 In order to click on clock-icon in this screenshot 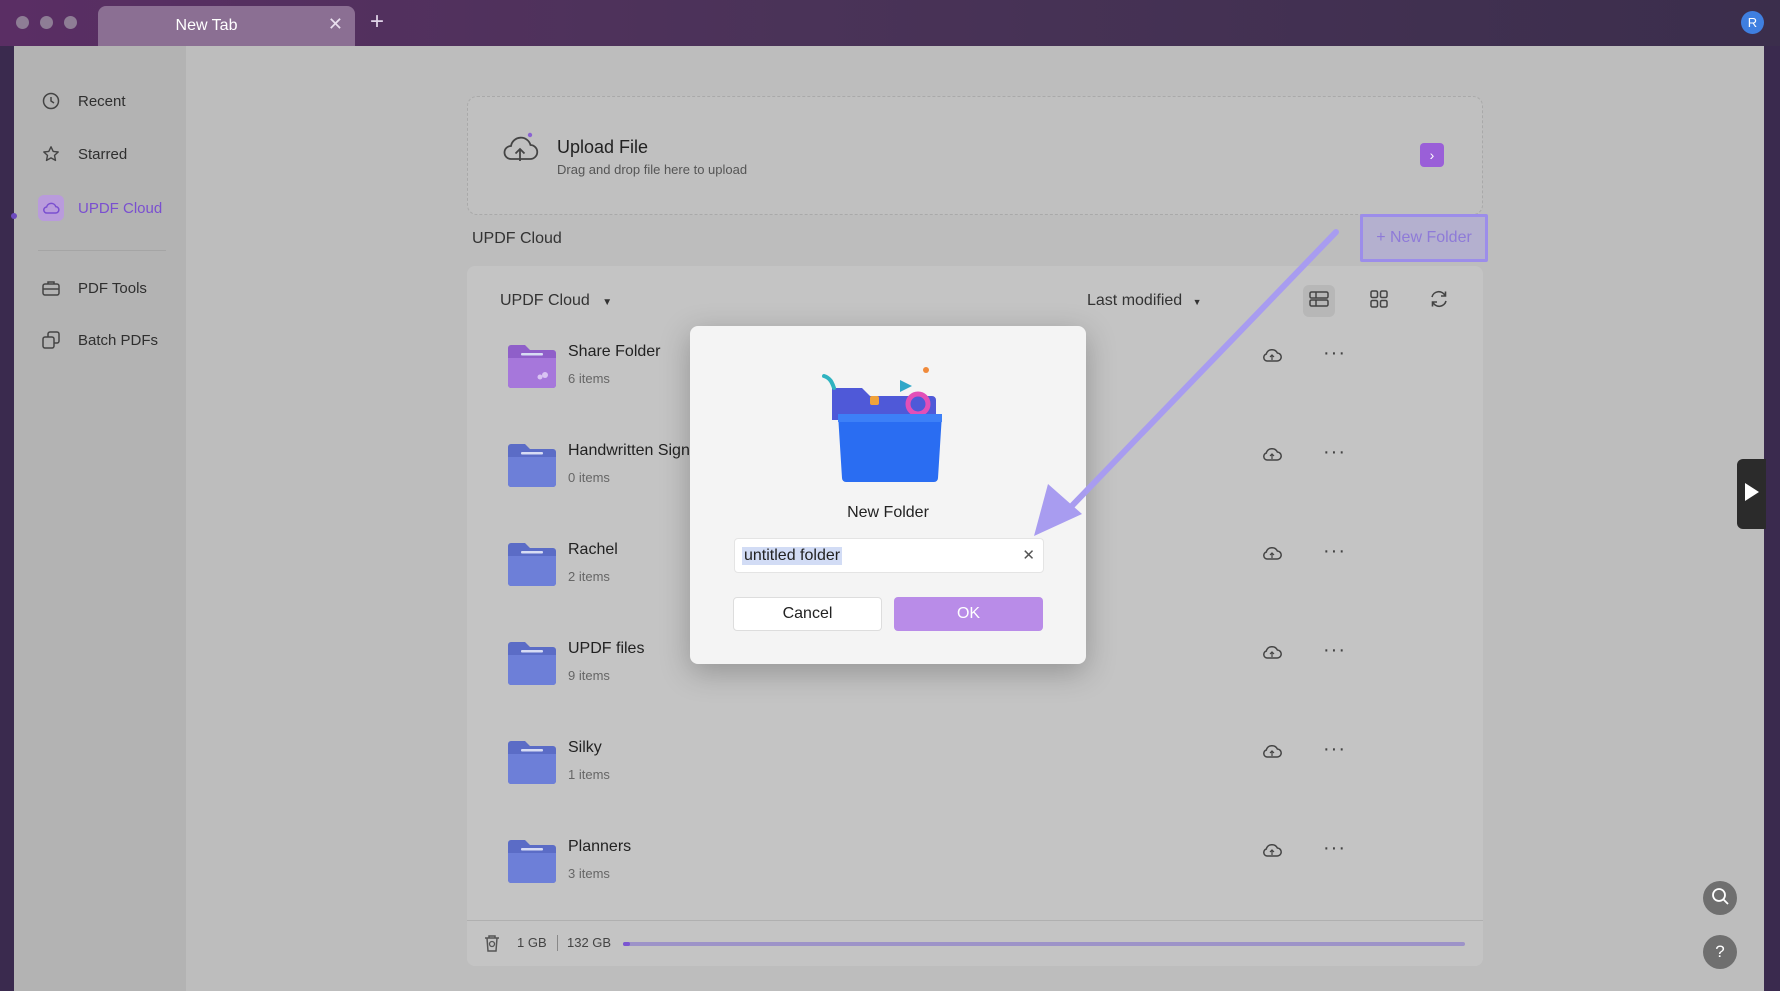, I will do `click(51, 101)`.